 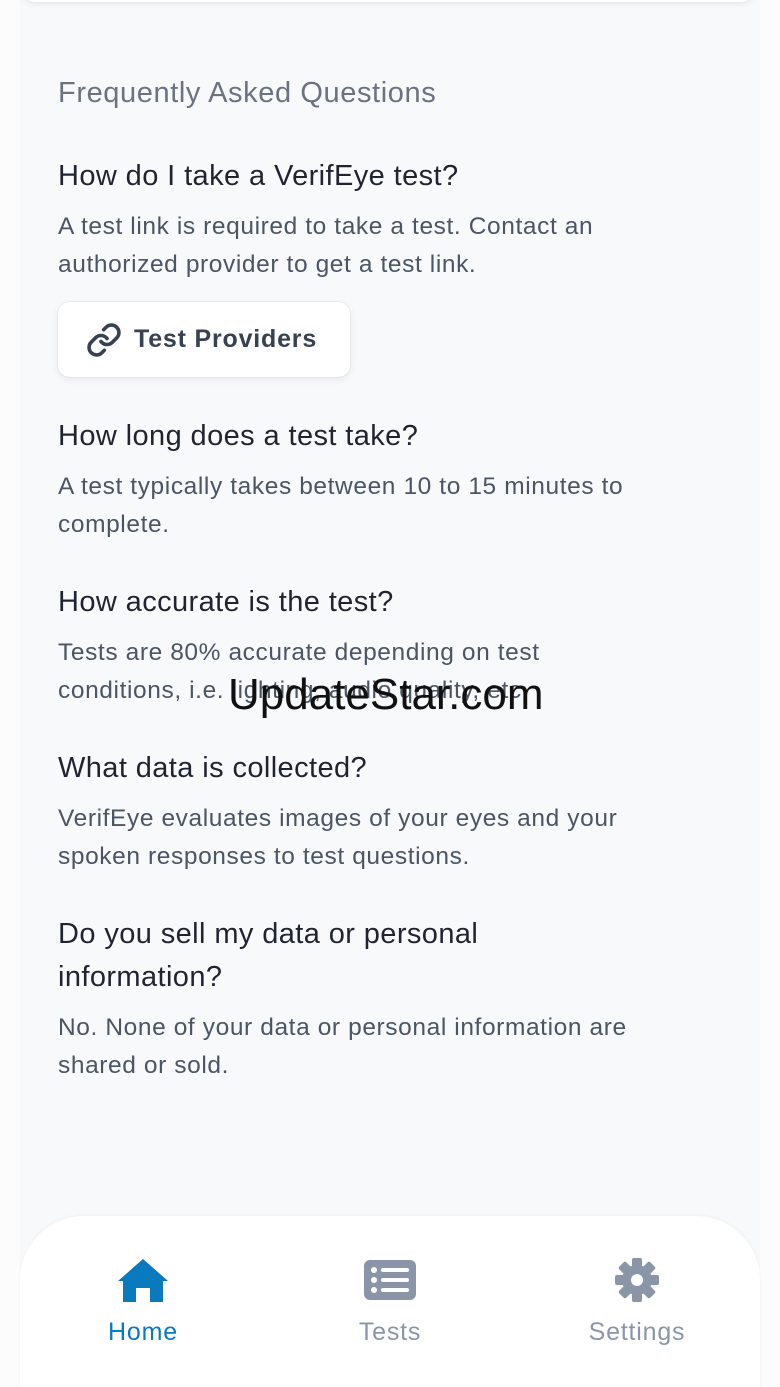 I want to click on tab-settings: Settings, so click(x=637, y=1306).